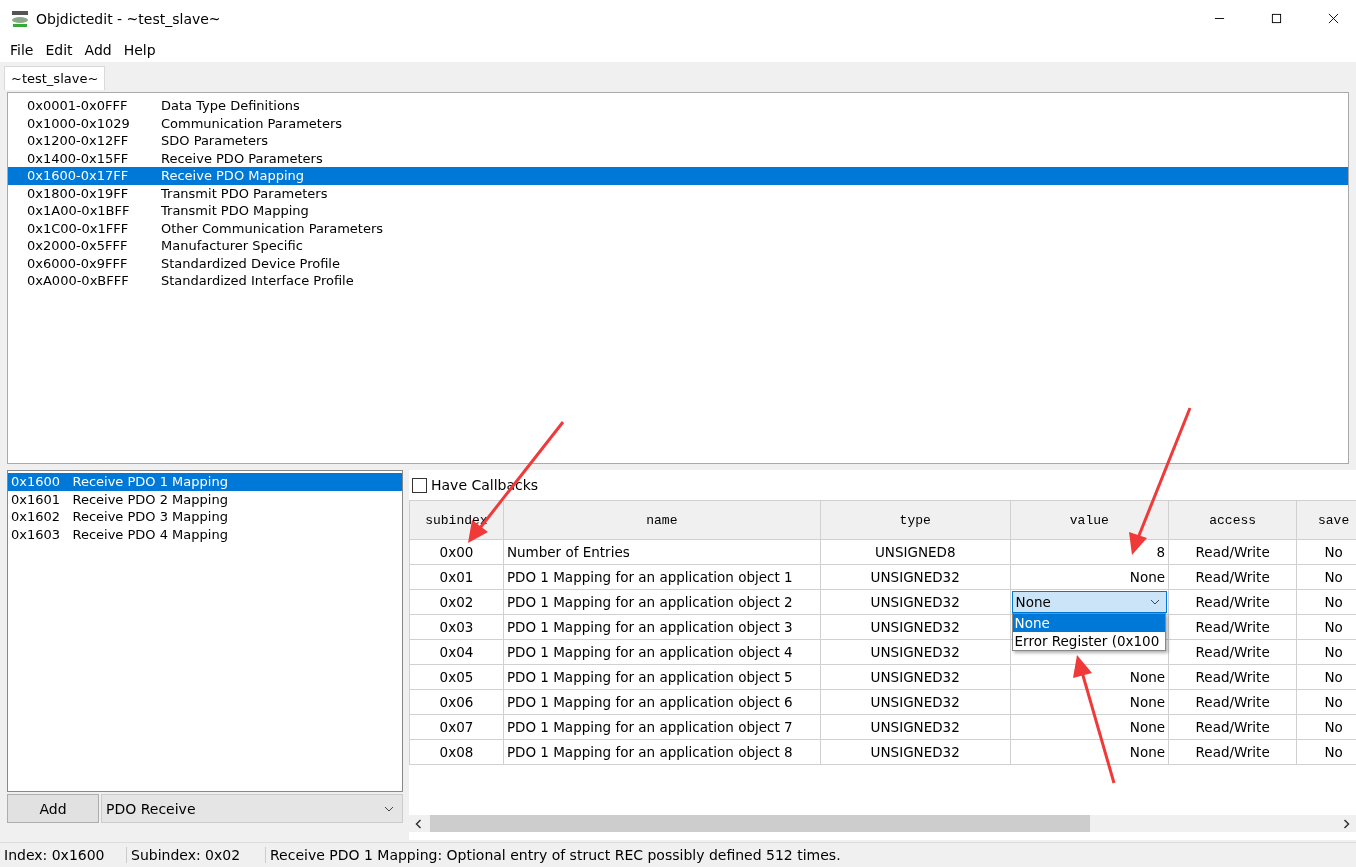 This screenshot has height=867, width=1356. I want to click on menu-item: Edit, so click(59, 49).